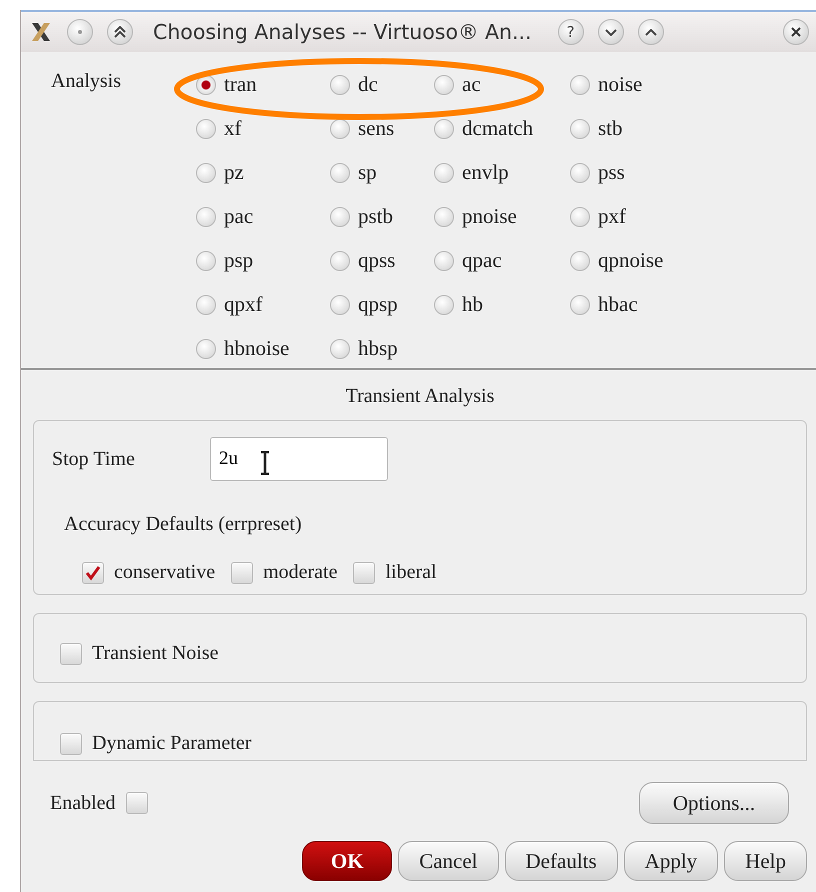 This screenshot has width=816, height=892. I want to click on radio-option: pnoise, so click(475, 216).